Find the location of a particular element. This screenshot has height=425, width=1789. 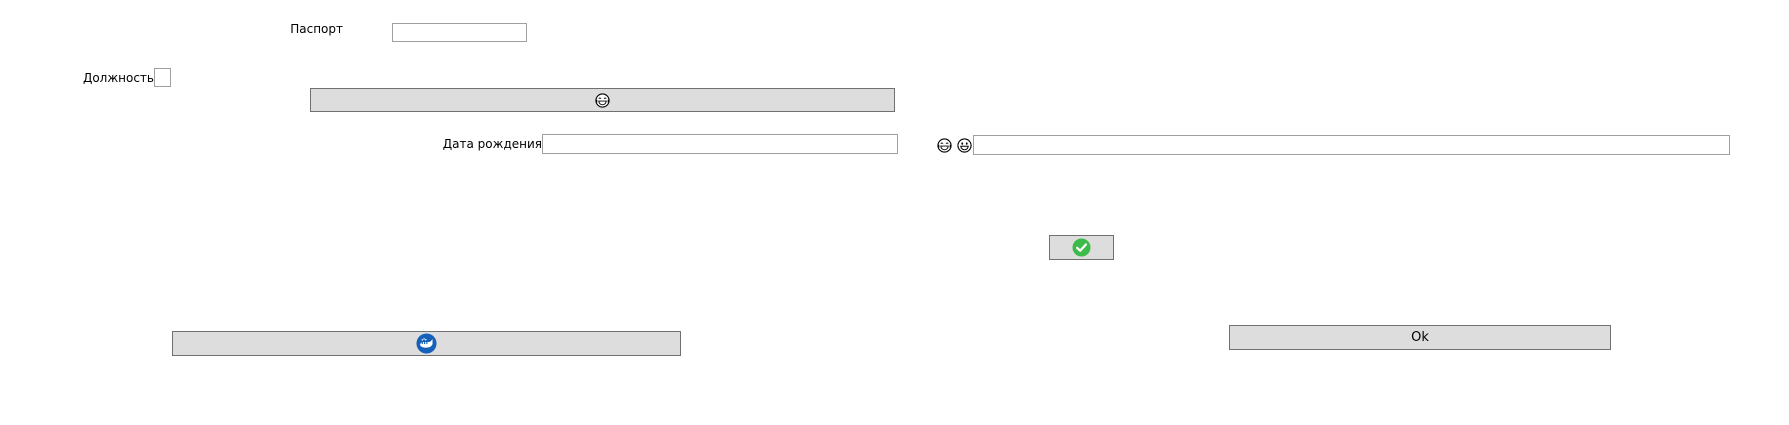

green-check-circle-icon is located at coordinates (1081, 247).